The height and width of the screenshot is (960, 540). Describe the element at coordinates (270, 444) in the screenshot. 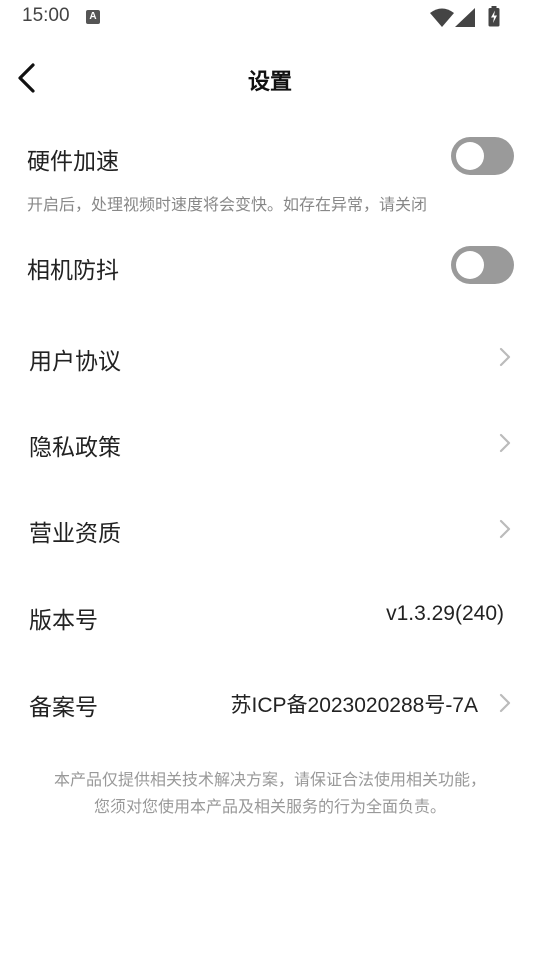

I see `menu-item-privacy-policy: 隐私政策` at that location.